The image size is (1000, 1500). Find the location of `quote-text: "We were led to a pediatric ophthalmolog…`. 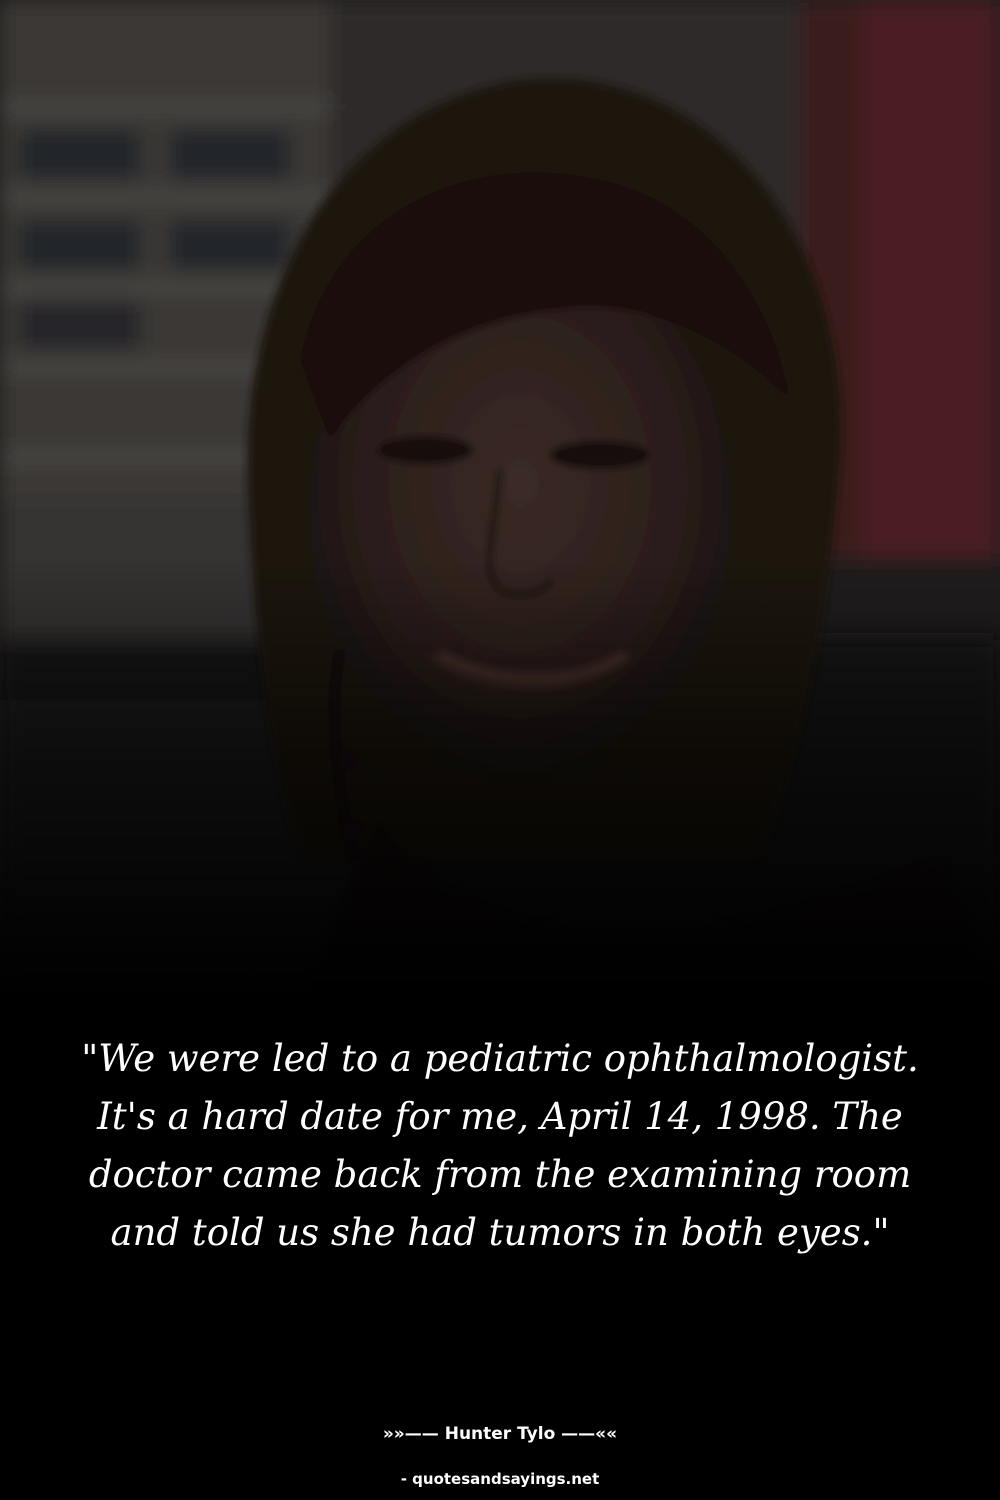

quote-text: "We were led to a pediatric ophthalmolog… is located at coordinates (500, 1145).